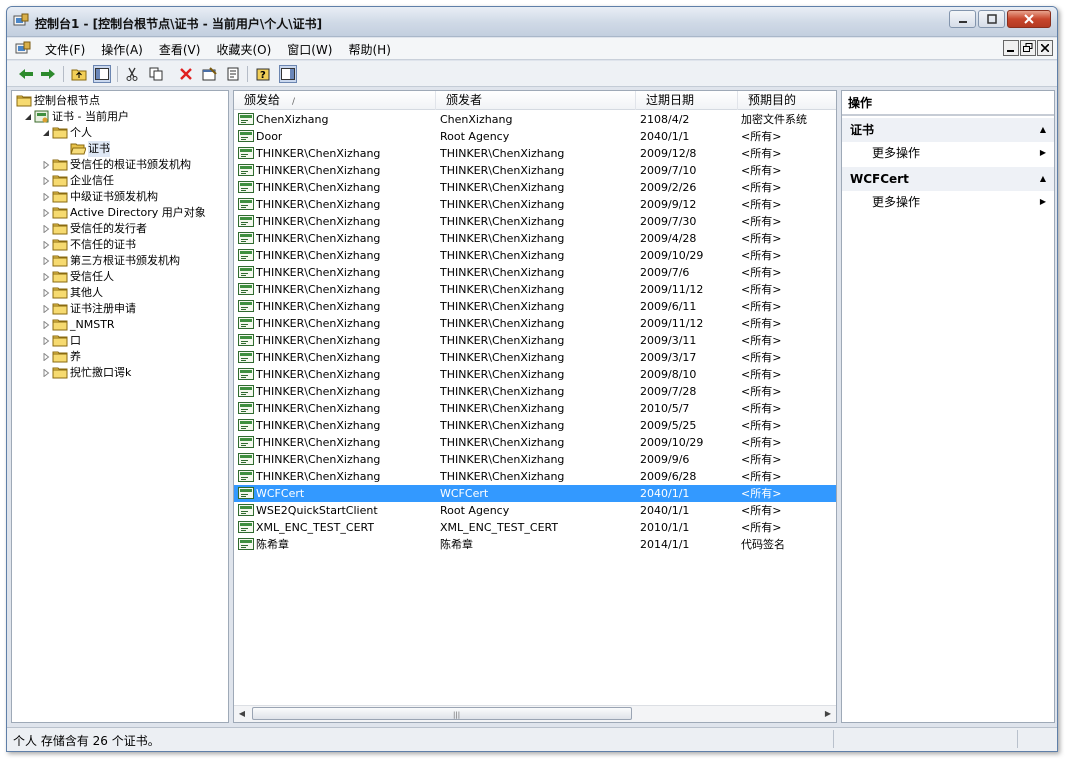  I want to click on delete-button, so click(186, 74).